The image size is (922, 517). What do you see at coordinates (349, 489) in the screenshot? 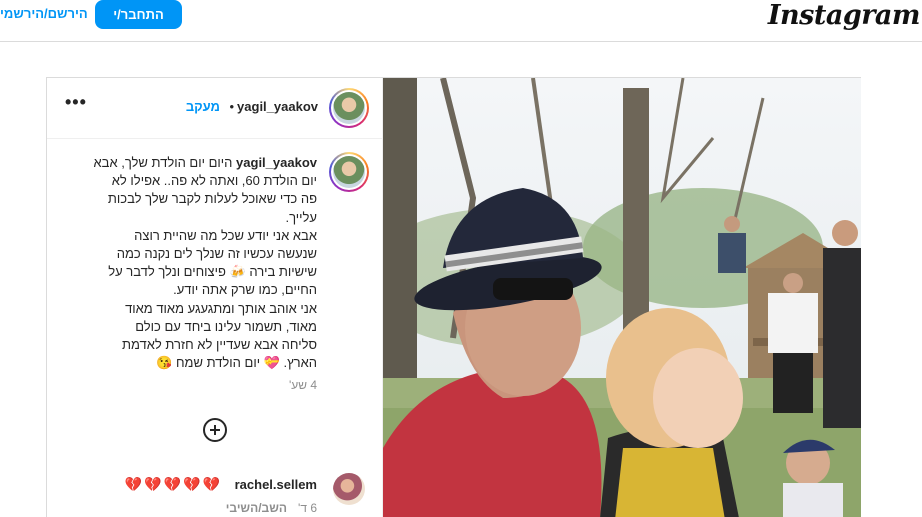
I see `commenter-avatar` at bounding box center [349, 489].